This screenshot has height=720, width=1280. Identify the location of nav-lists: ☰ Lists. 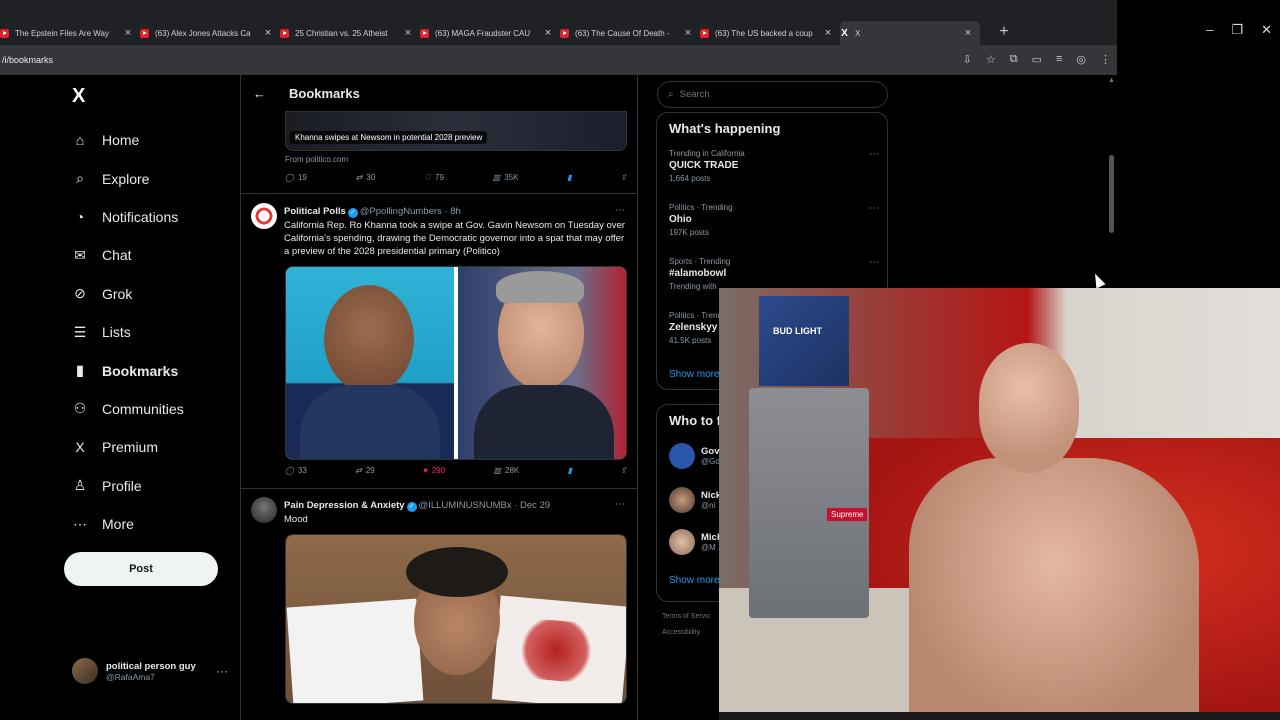
(128, 332).